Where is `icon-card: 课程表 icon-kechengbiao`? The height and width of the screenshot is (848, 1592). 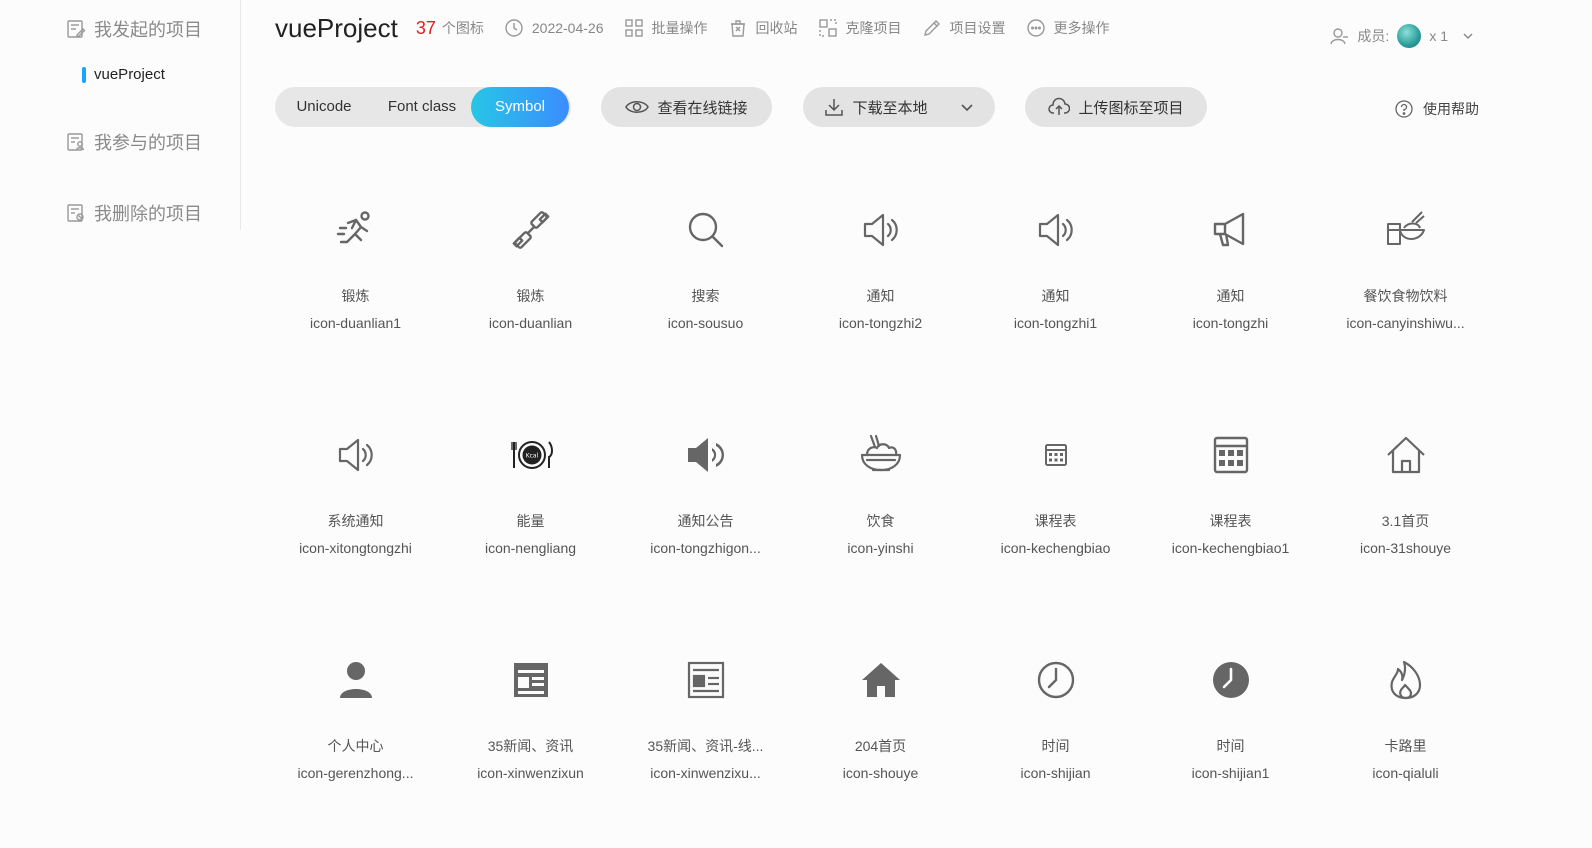 icon-card: 课程表 icon-kechengbiao is located at coordinates (1055, 523).